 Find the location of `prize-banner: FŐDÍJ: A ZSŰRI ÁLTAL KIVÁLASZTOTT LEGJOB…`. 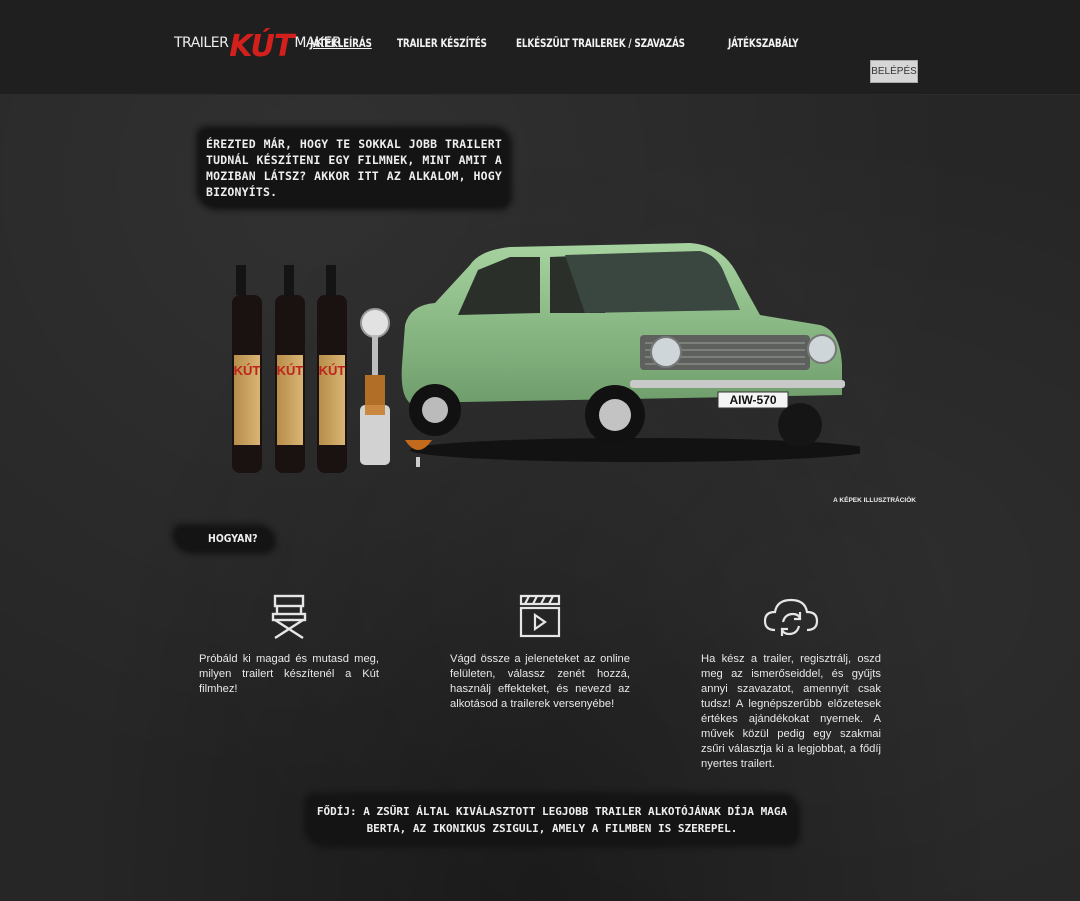

prize-banner: FŐDÍJ: A ZSŰRI ÁLTAL KIVÁLASZTOTT LEGJOB… is located at coordinates (552, 820).